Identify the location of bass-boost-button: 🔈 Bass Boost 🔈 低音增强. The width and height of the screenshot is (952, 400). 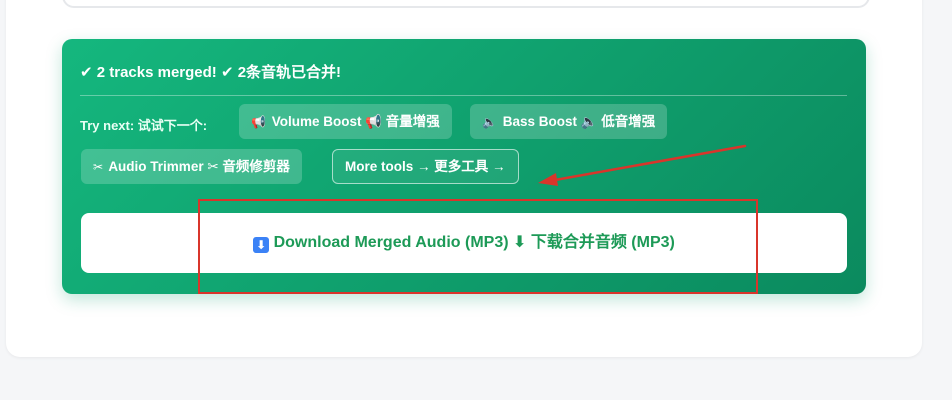
(569, 121).